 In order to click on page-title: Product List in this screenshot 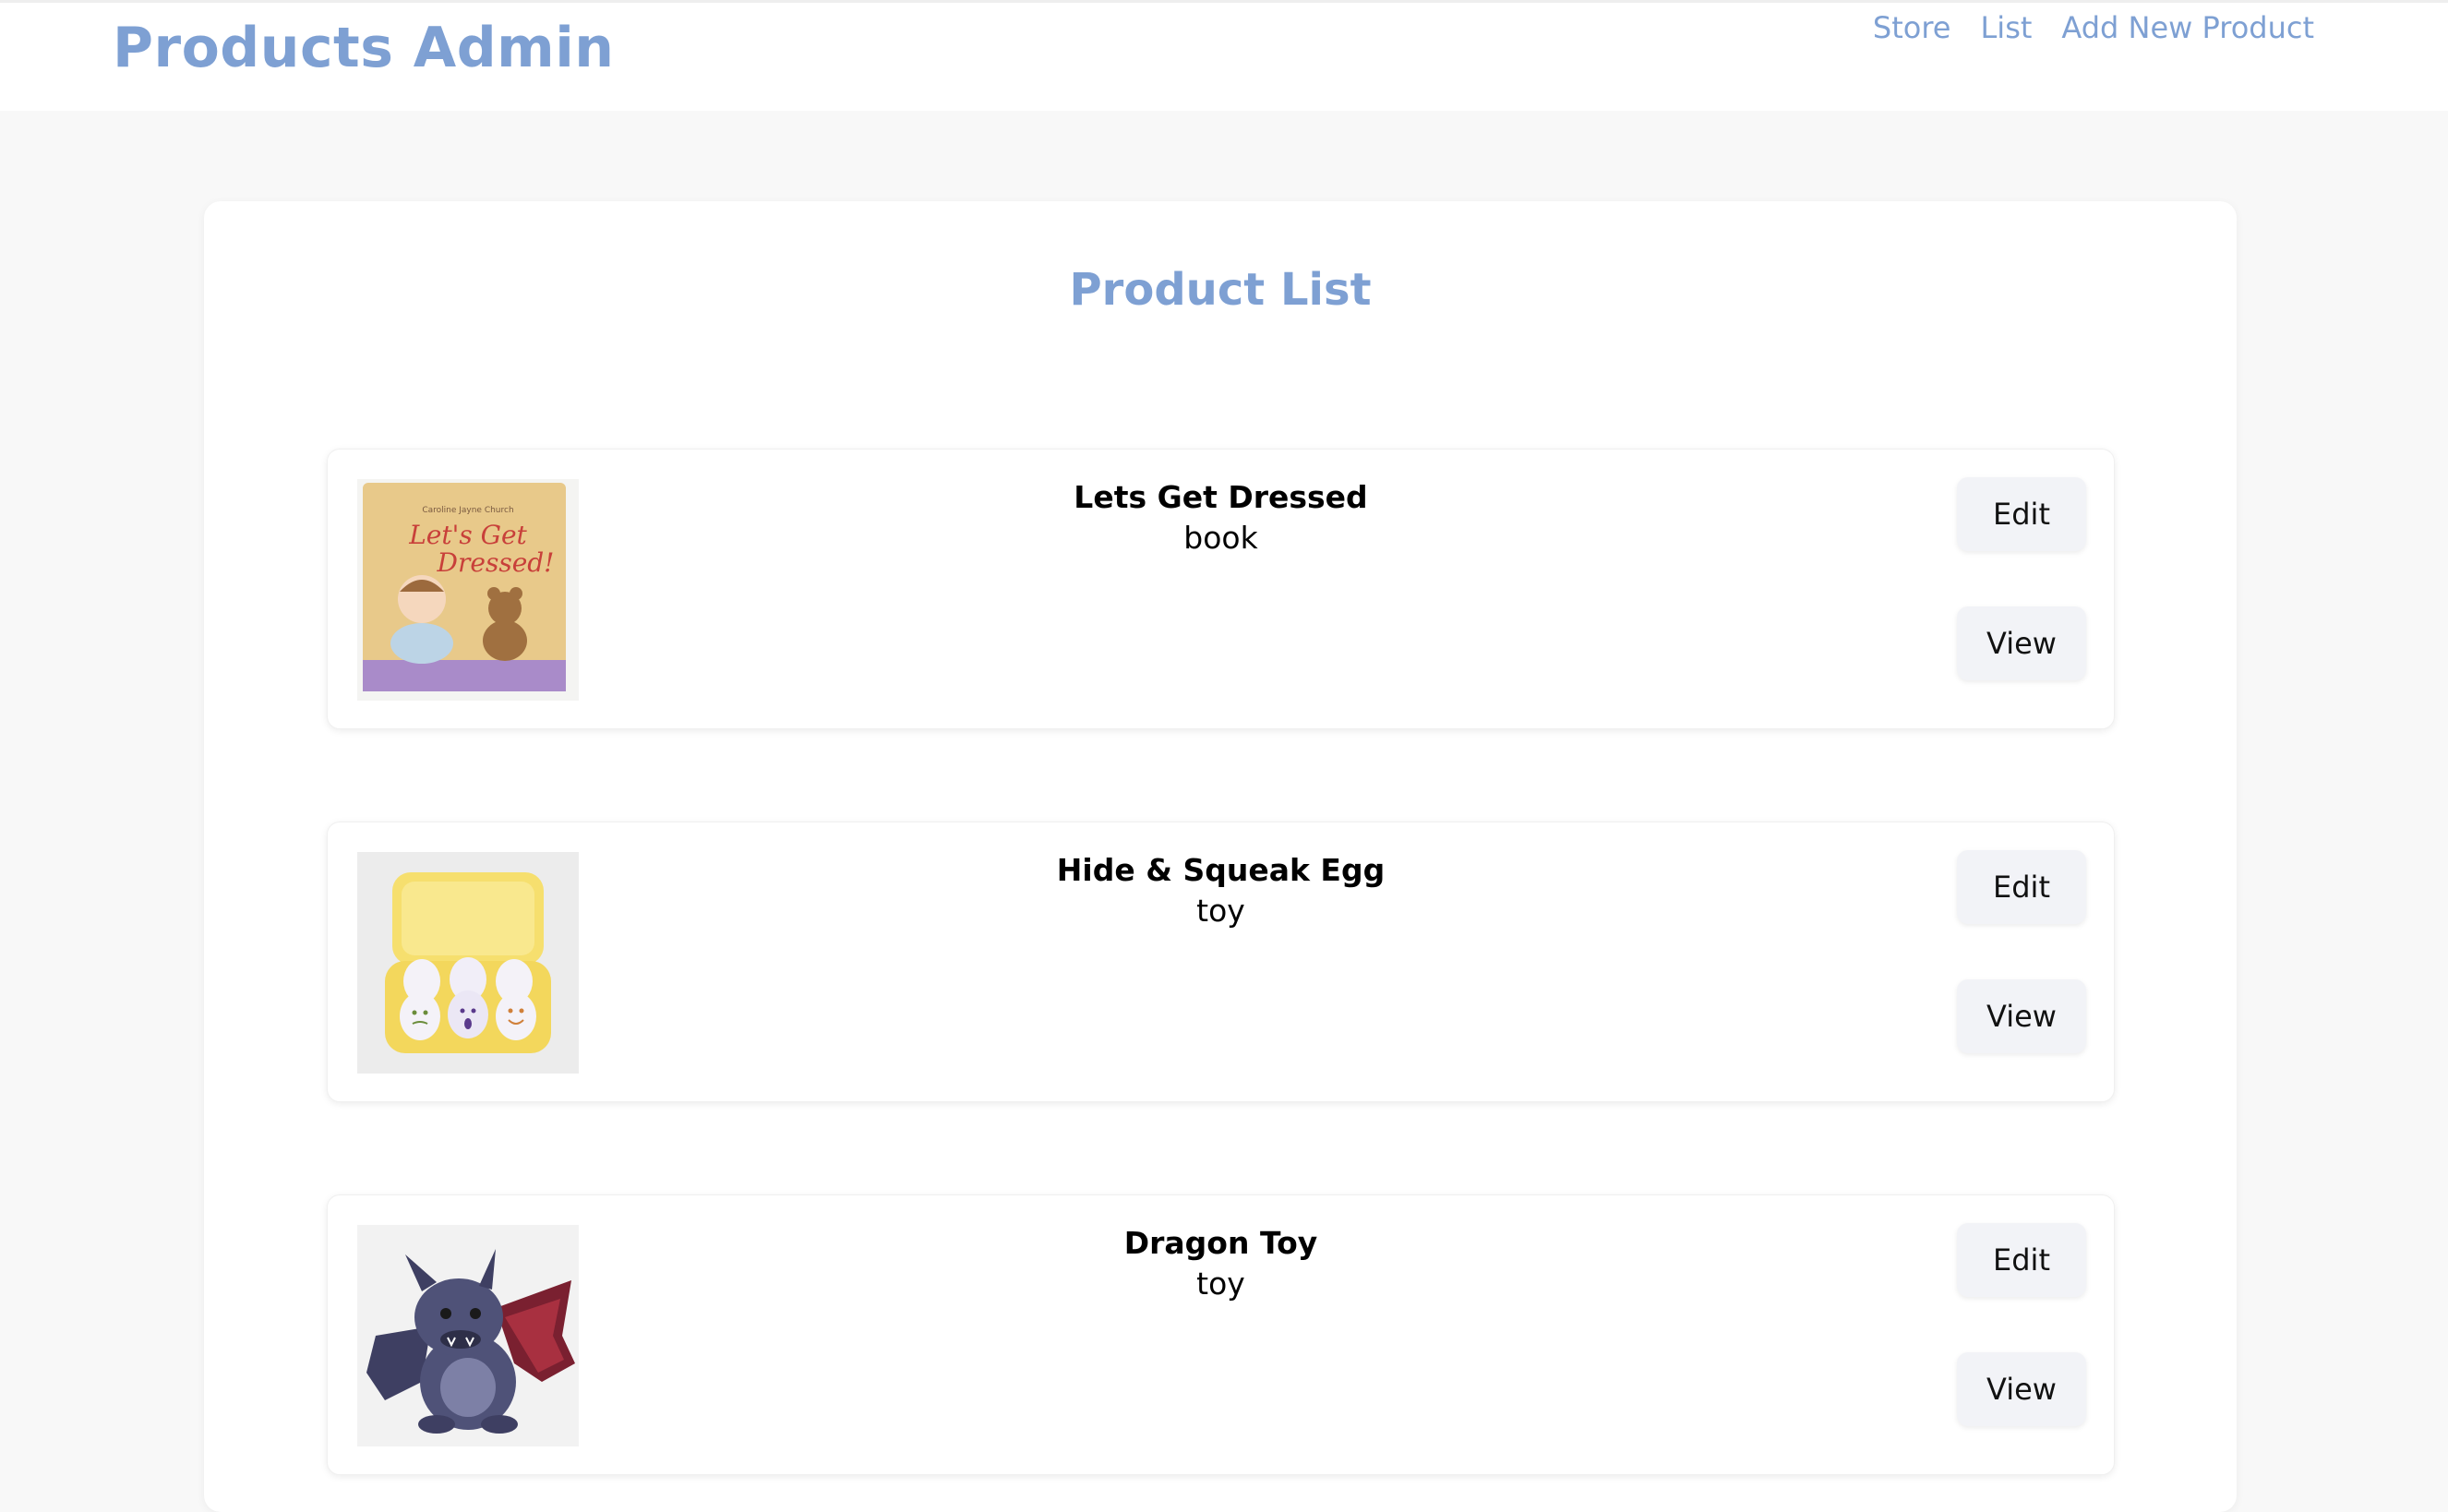, I will do `click(1220, 290)`.